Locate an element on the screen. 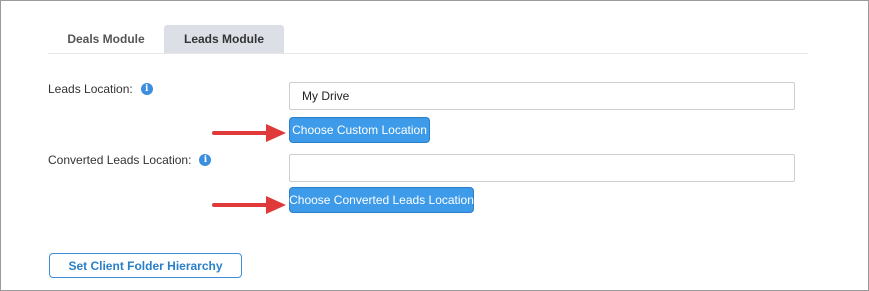 The height and width of the screenshot is (291, 869). leads-location-field: My Drive is located at coordinates (542, 96).